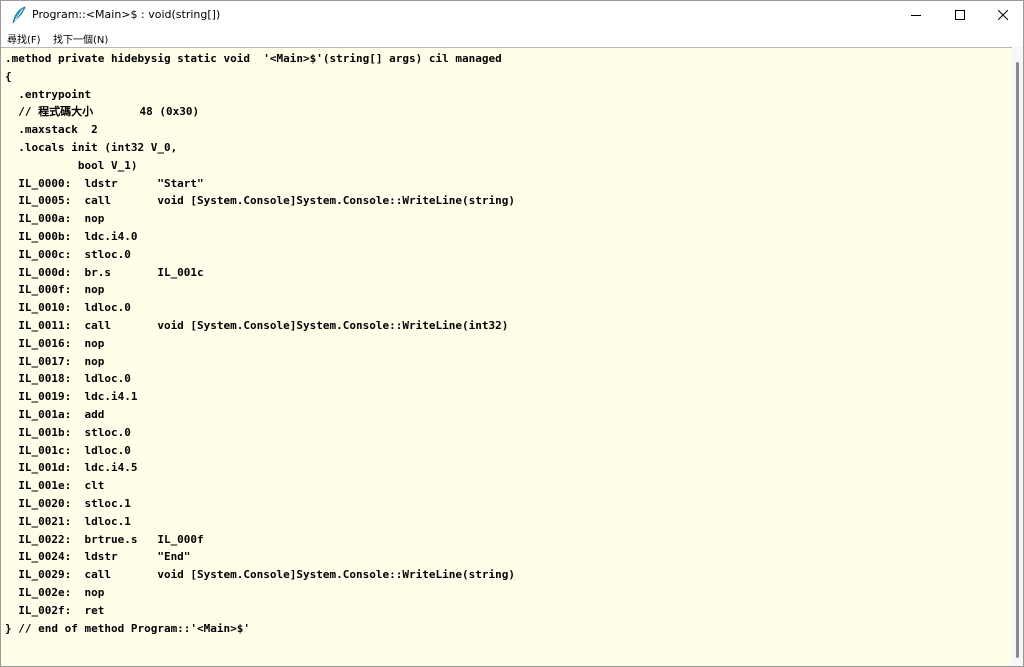 This screenshot has width=1024, height=667. I want to click on code-line: IL_001b: stloc.0, so click(68, 432).